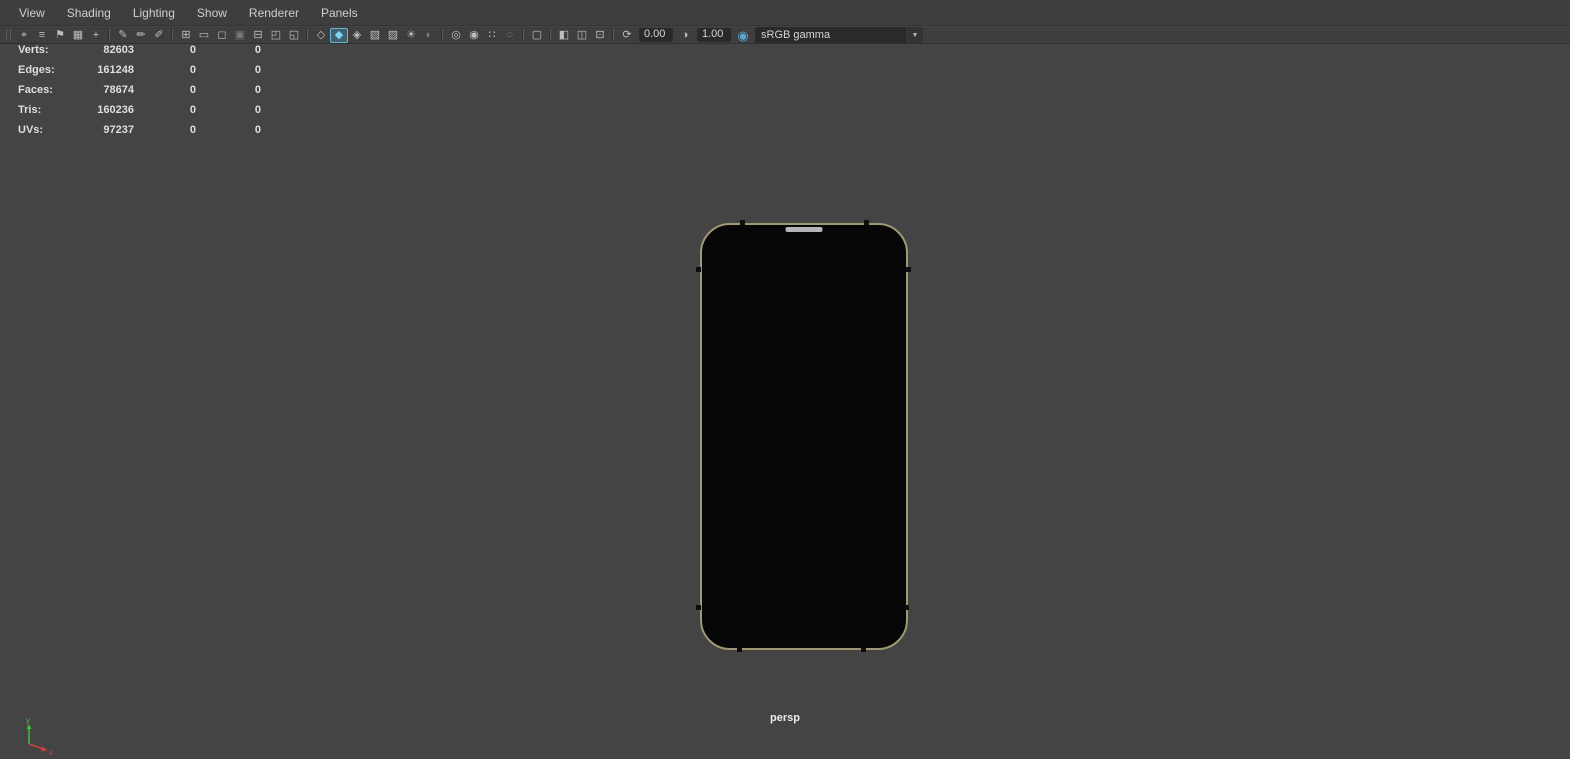  I want to click on menu-lighting: Lighting, so click(154, 12).